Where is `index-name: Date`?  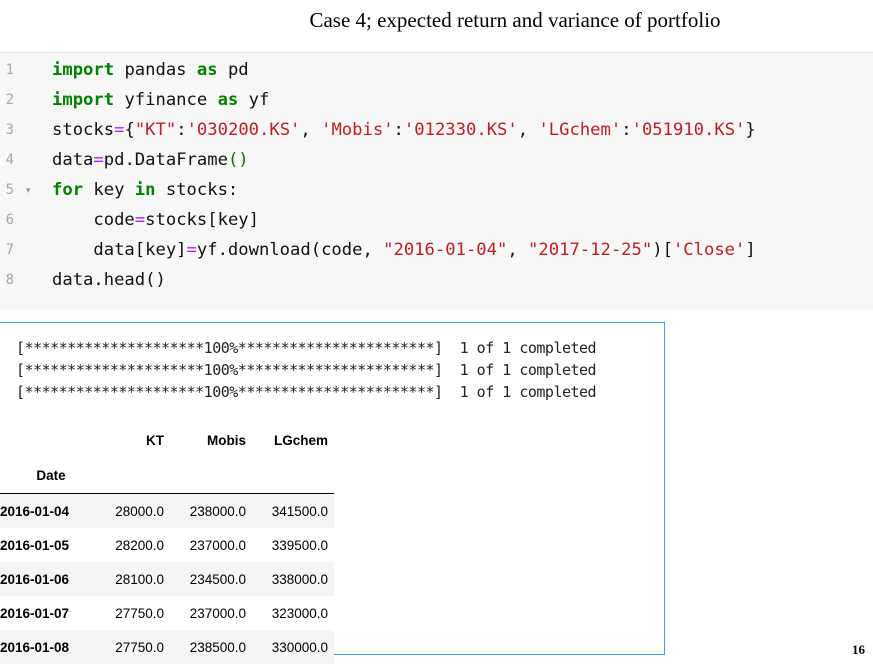
index-name: Date is located at coordinates (51, 475).